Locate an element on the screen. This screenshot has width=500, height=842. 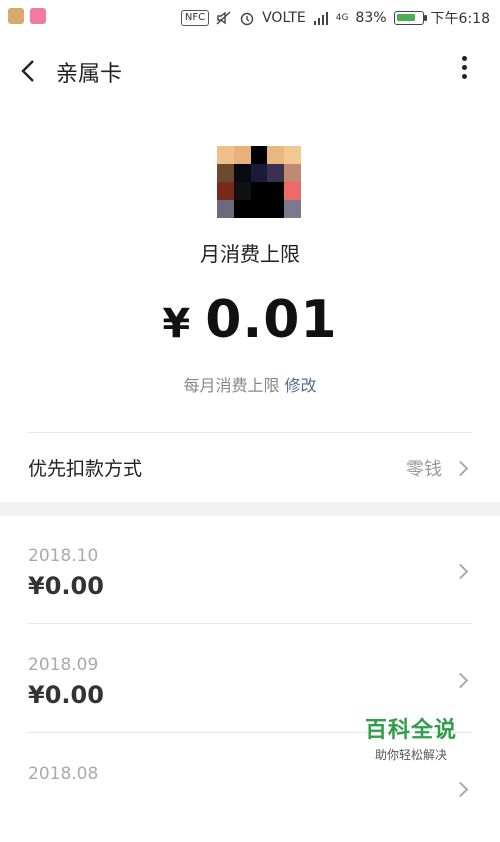
currency-symbol: ¥ is located at coordinates (177, 324).